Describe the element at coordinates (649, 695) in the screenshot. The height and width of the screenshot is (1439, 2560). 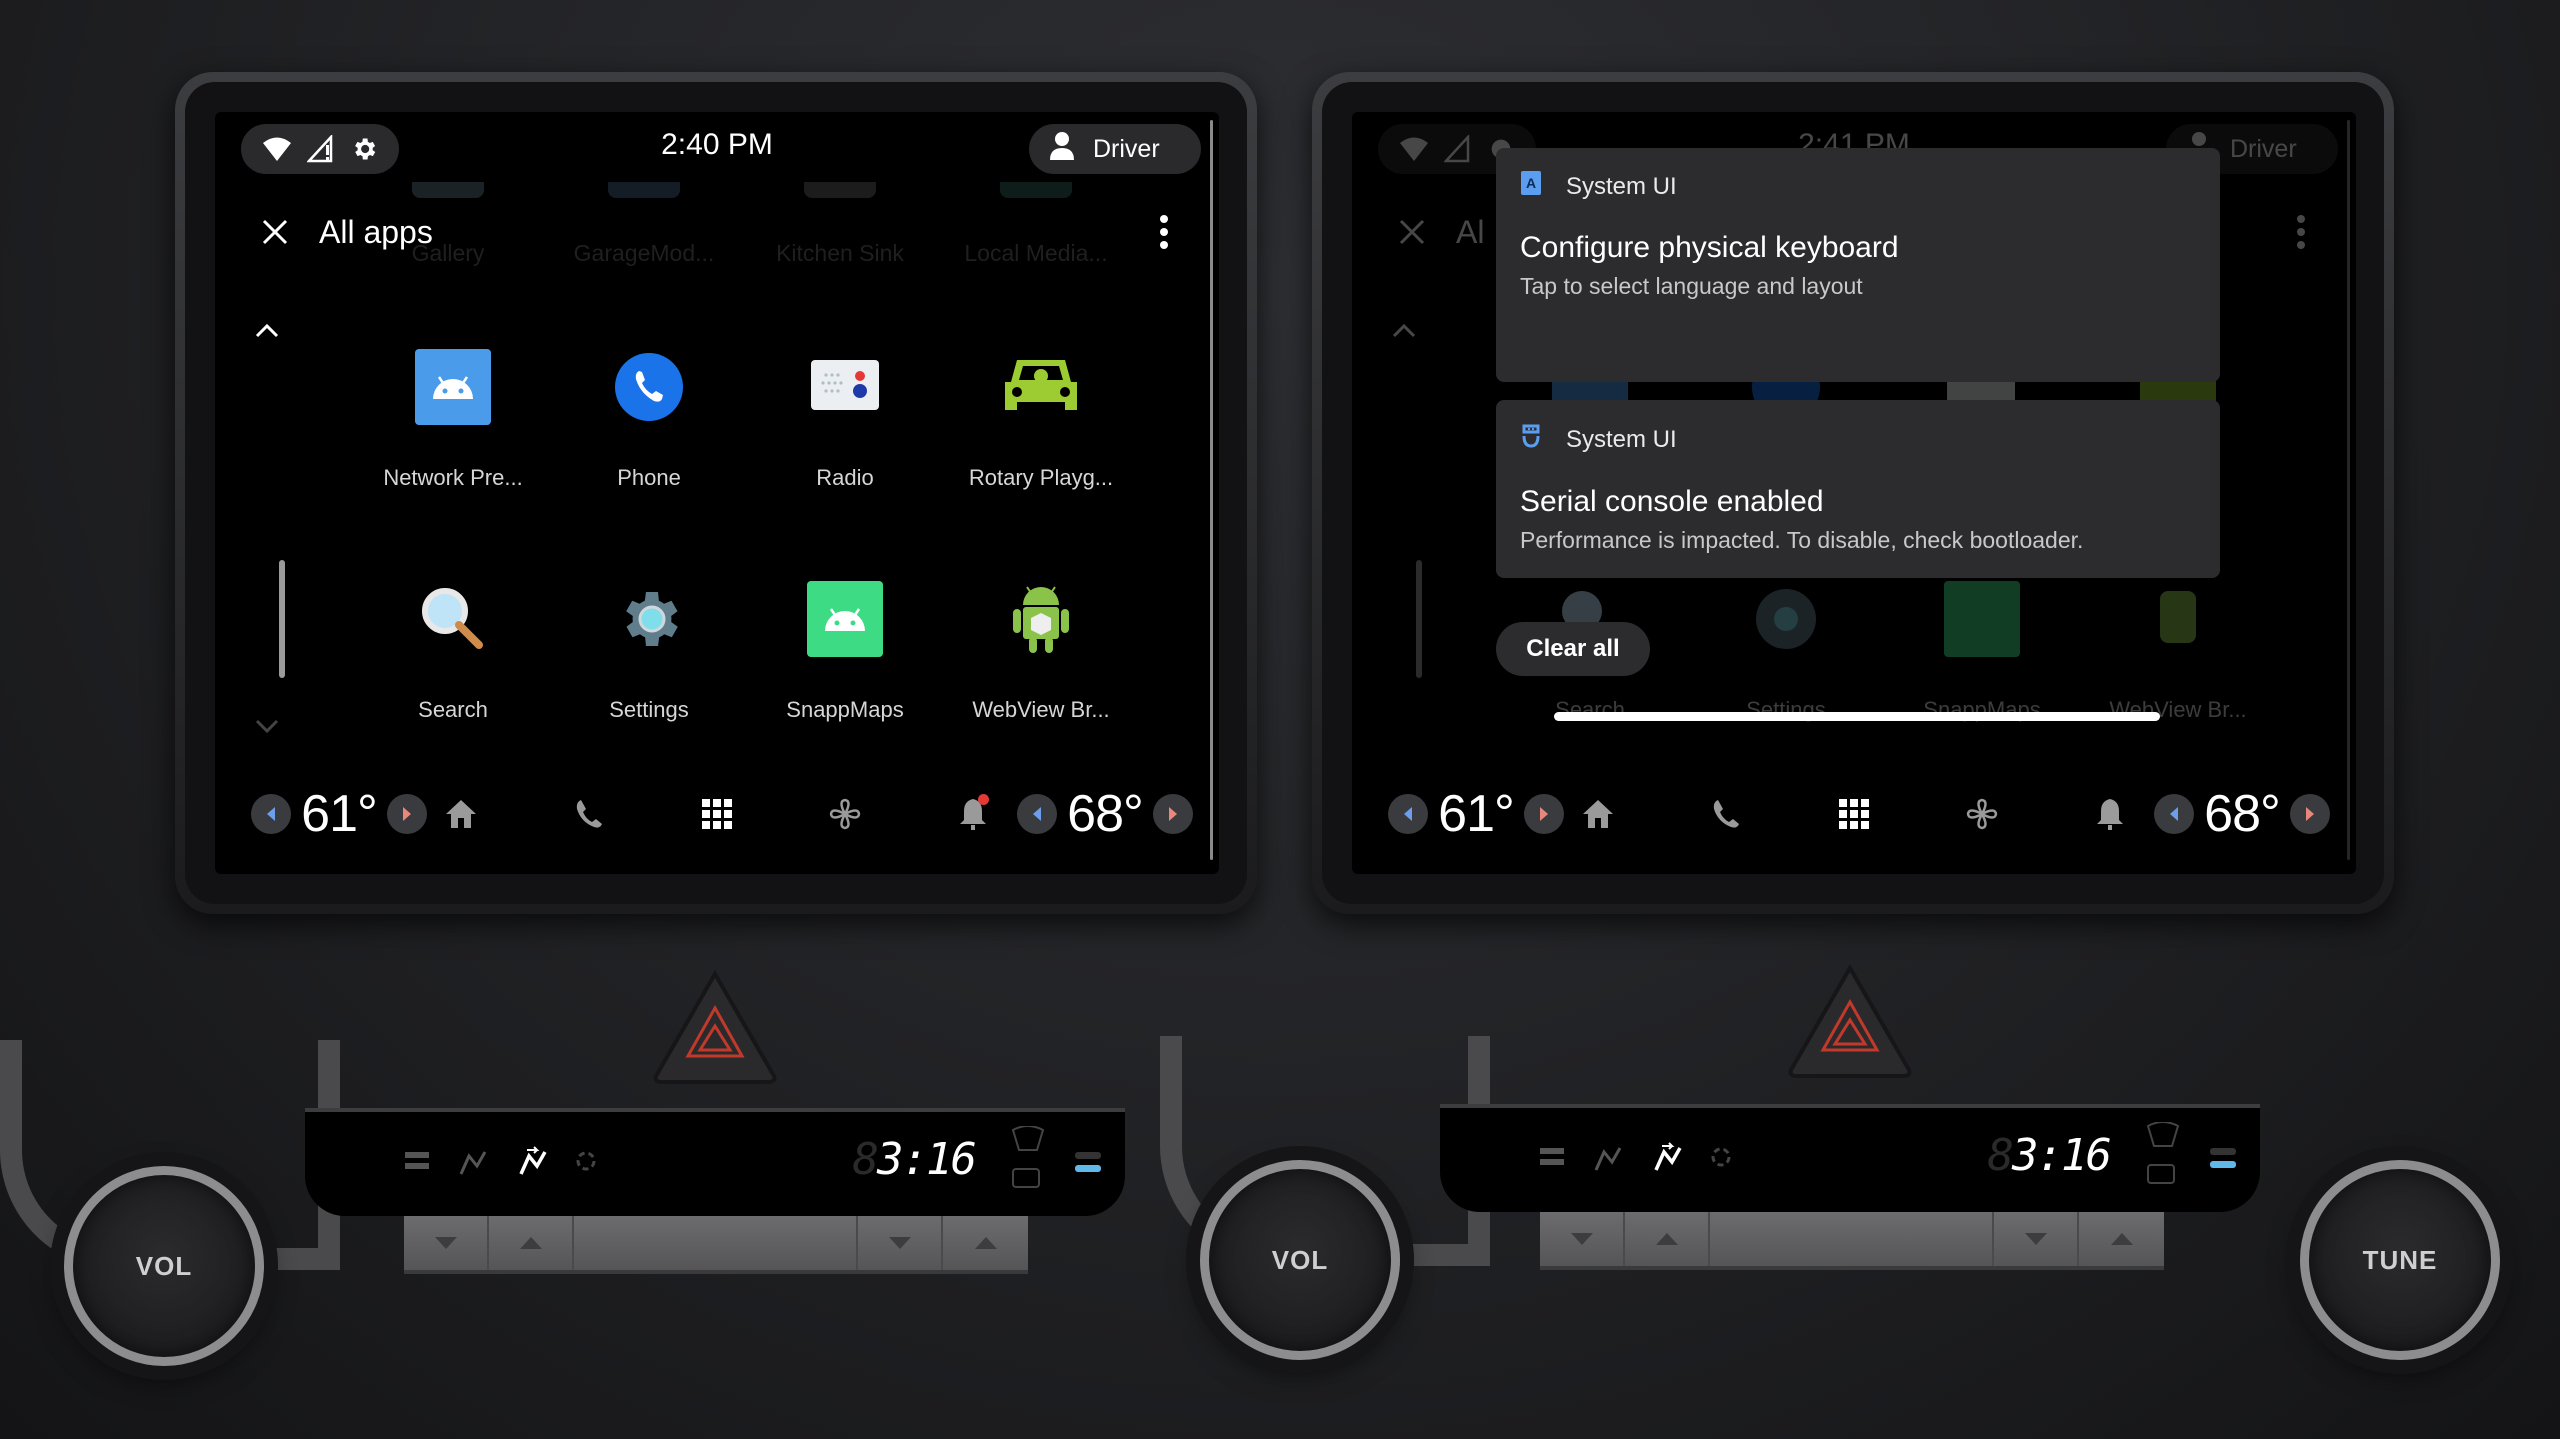
I see `app-tile: Settings` at that location.